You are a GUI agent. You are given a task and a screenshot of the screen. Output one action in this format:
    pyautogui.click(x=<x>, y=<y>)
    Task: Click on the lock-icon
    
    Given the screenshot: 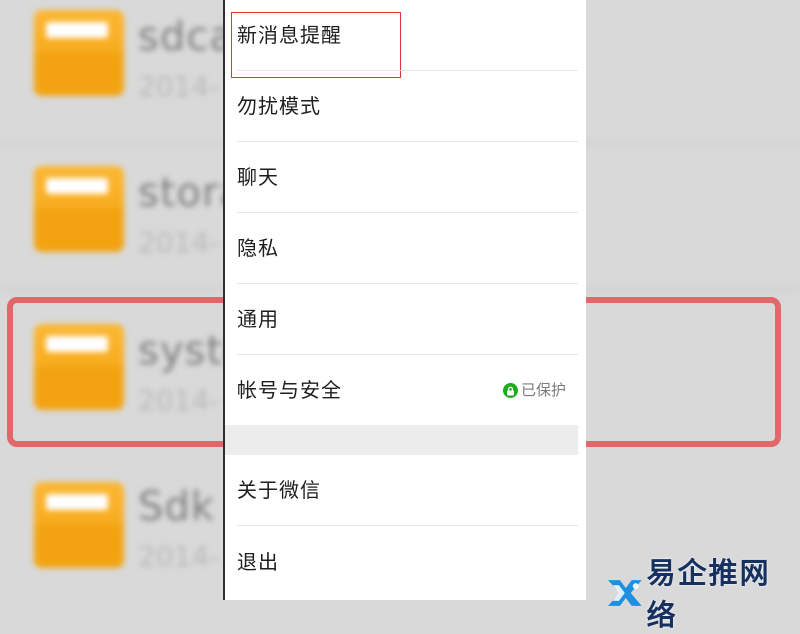 What is the action you would take?
    pyautogui.click(x=510, y=390)
    